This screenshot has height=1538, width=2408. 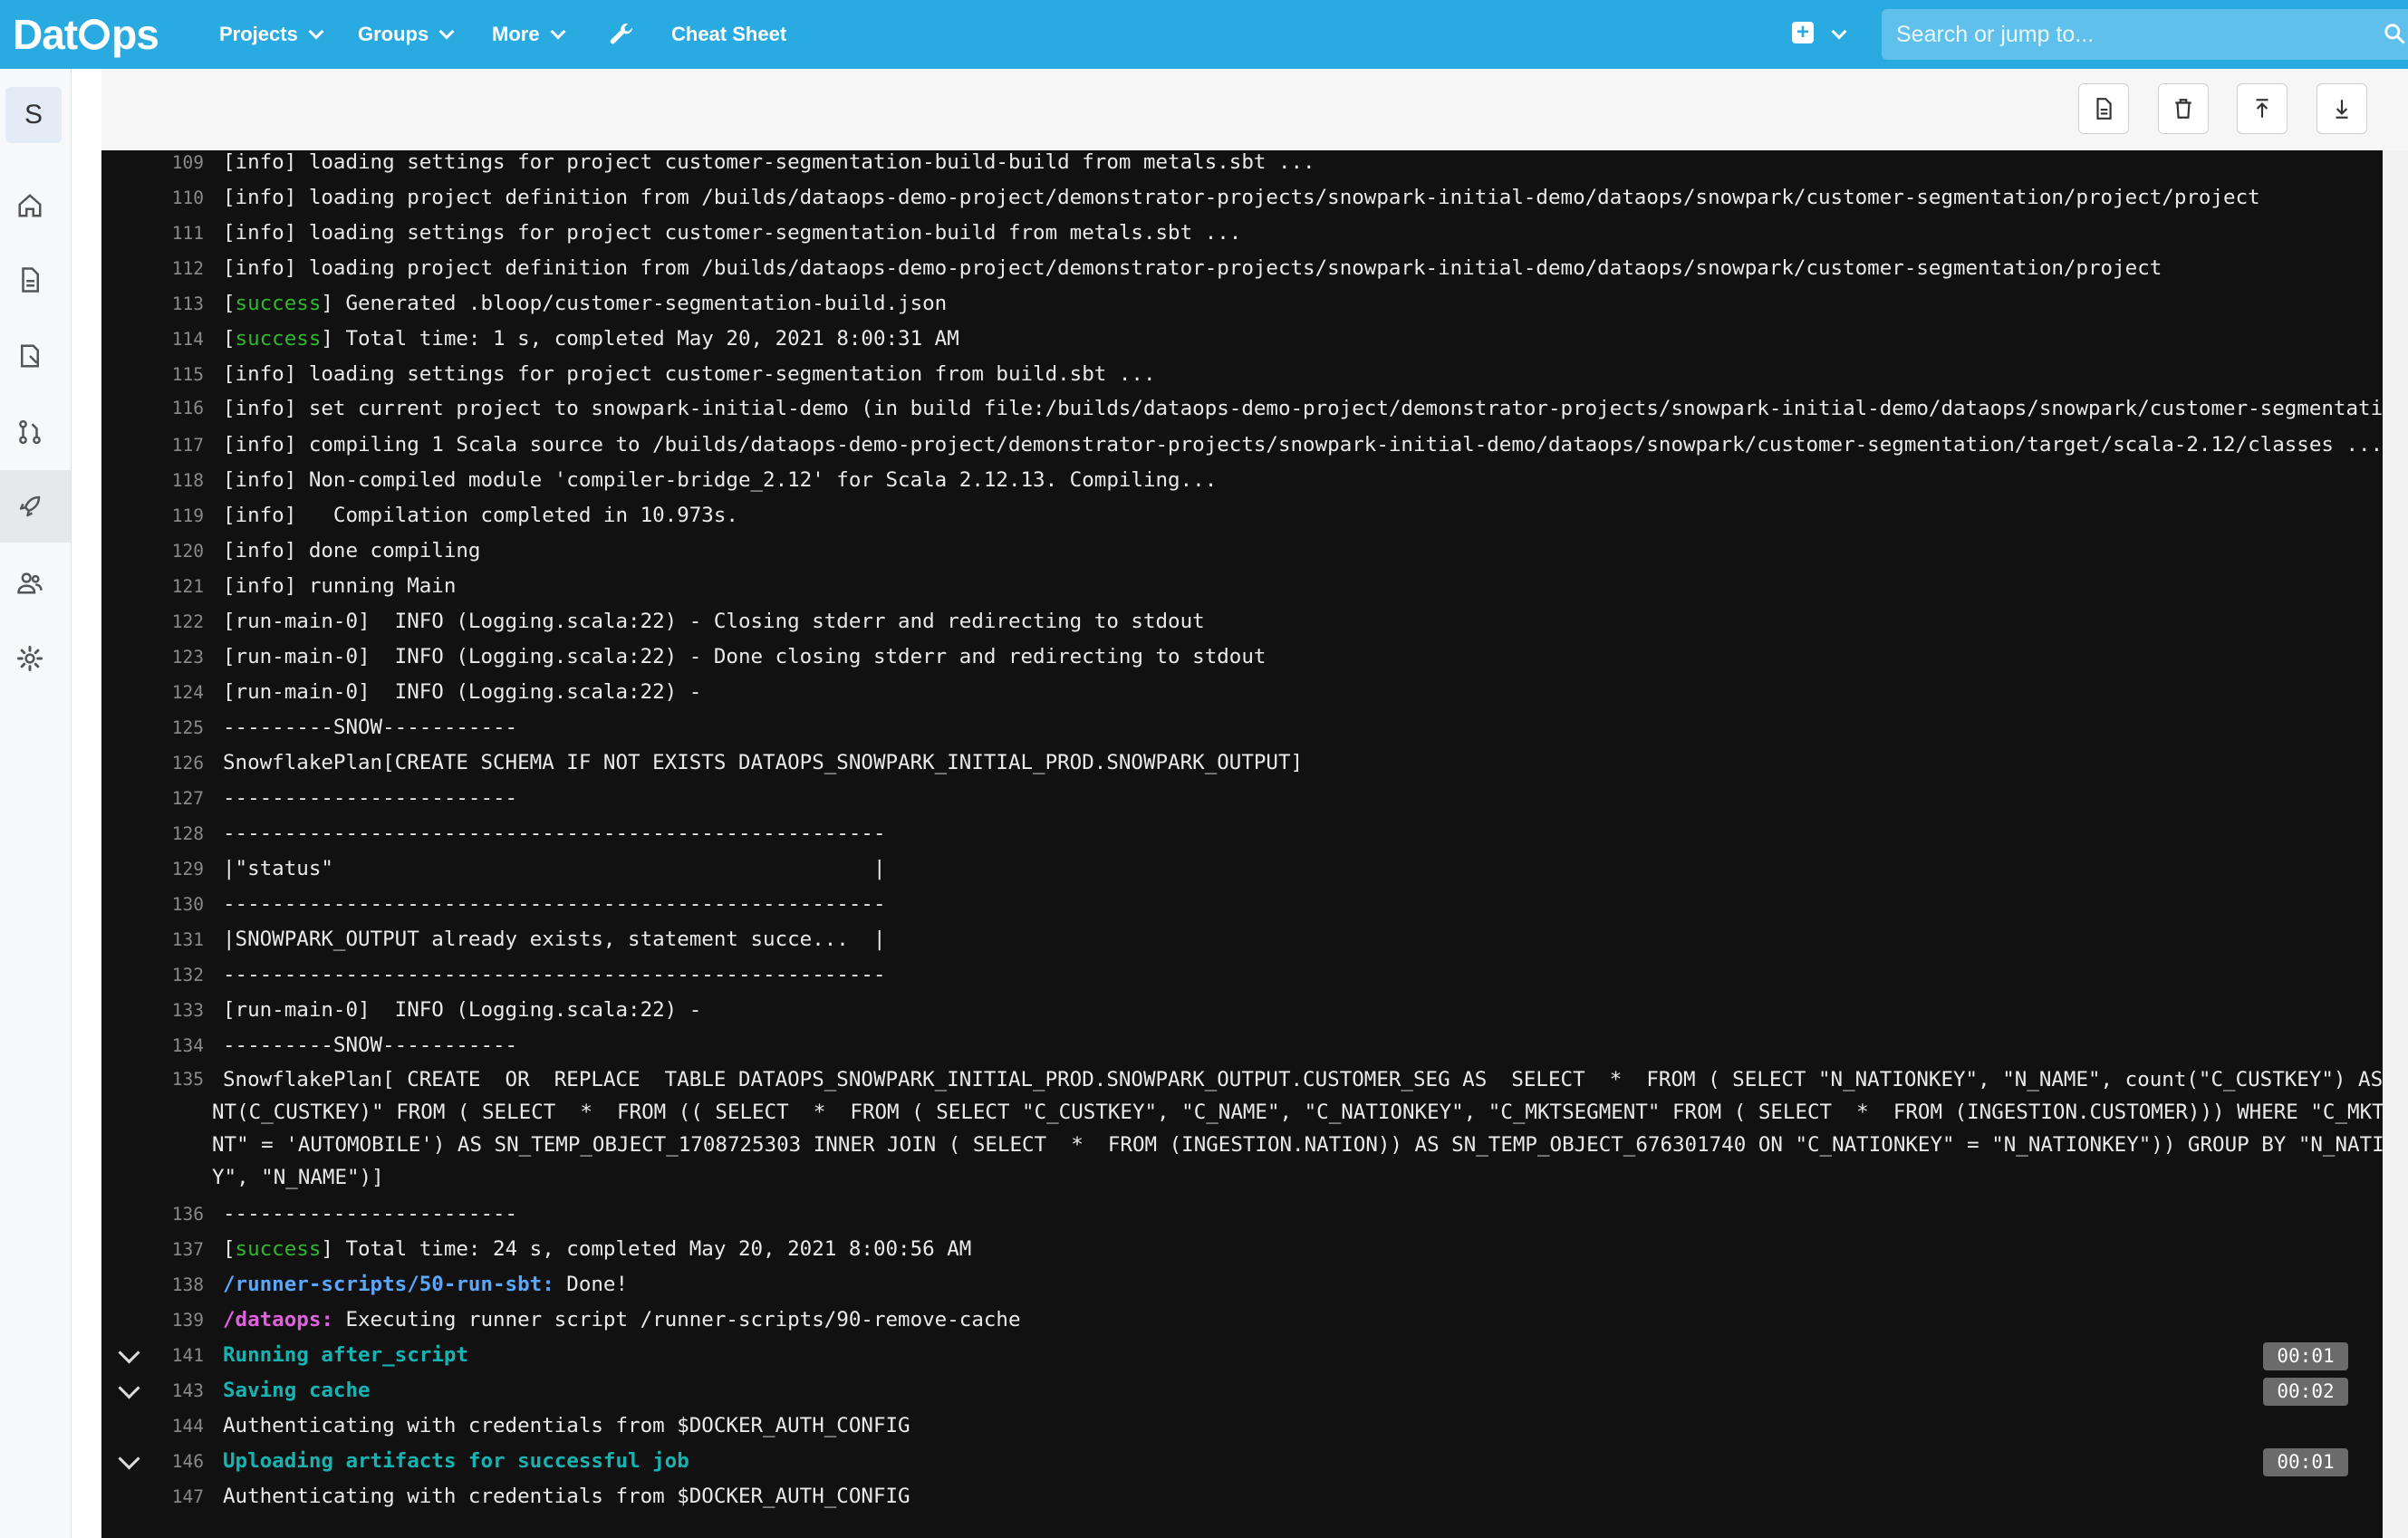 I want to click on members-icon, so click(x=29, y=582).